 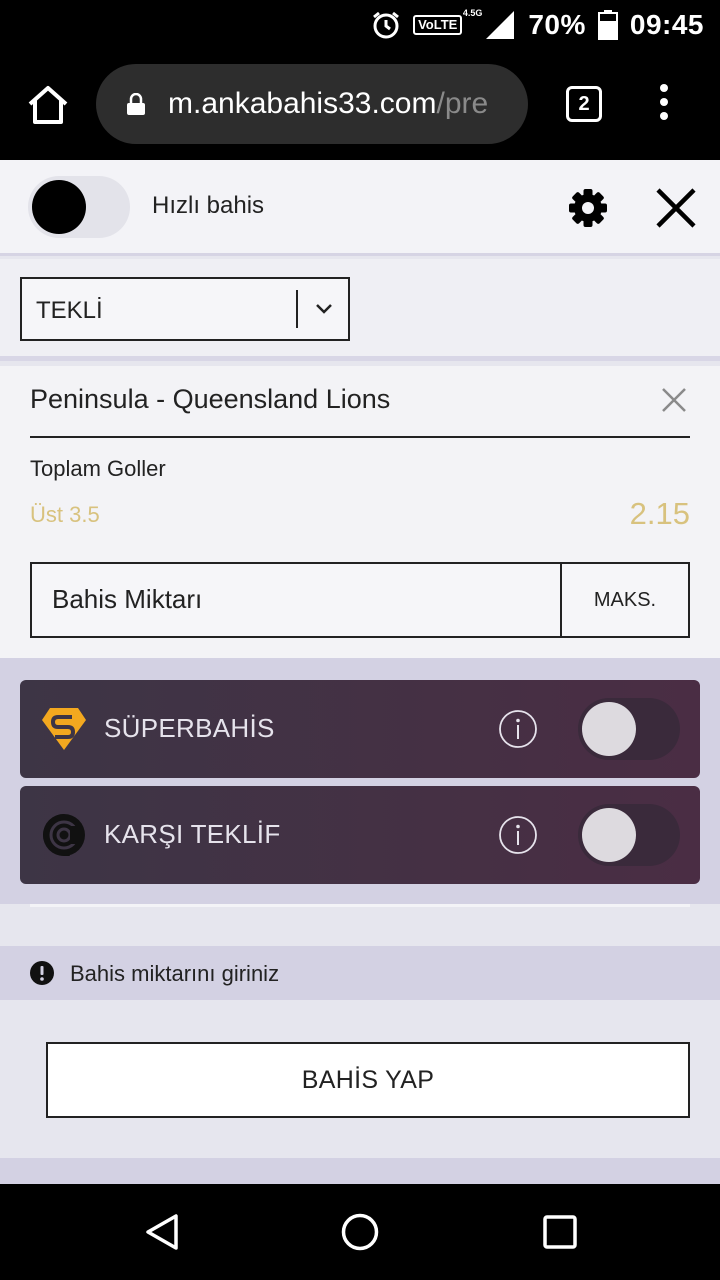 What do you see at coordinates (42, 973) in the screenshot?
I see `exclamation-icon` at bounding box center [42, 973].